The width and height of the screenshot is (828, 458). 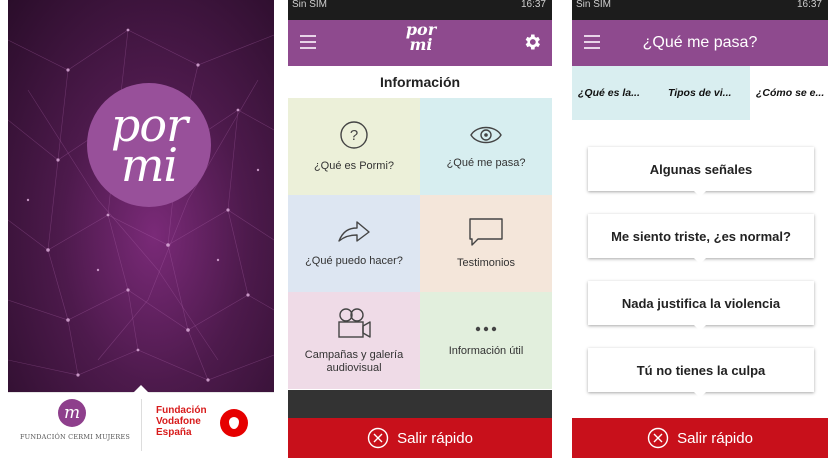 What do you see at coordinates (532, 42) in the screenshot?
I see `gear-icon` at bounding box center [532, 42].